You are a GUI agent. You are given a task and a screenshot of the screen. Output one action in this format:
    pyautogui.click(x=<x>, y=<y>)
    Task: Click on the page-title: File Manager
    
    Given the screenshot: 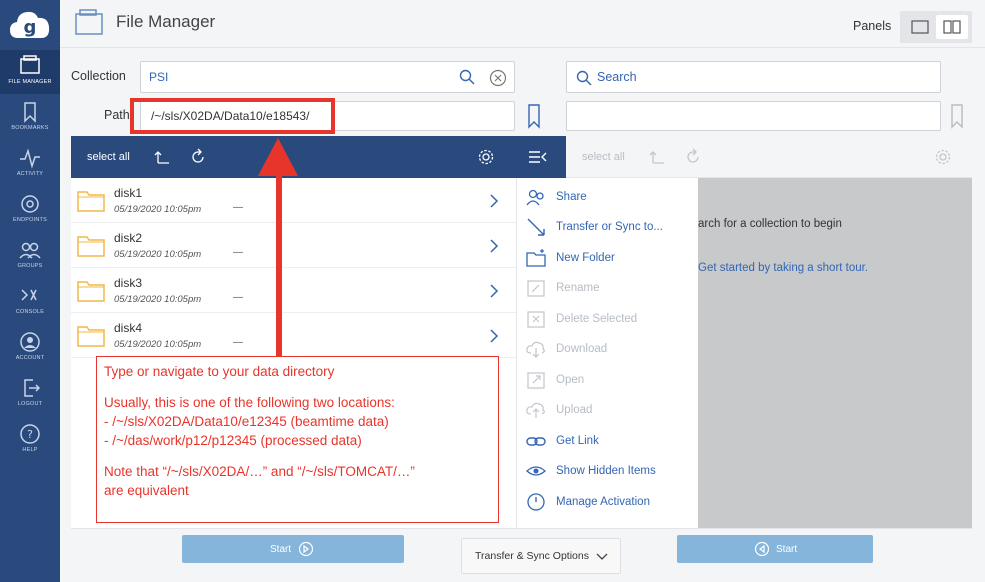 What is the action you would take?
    pyautogui.click(x=166, y=21)
    